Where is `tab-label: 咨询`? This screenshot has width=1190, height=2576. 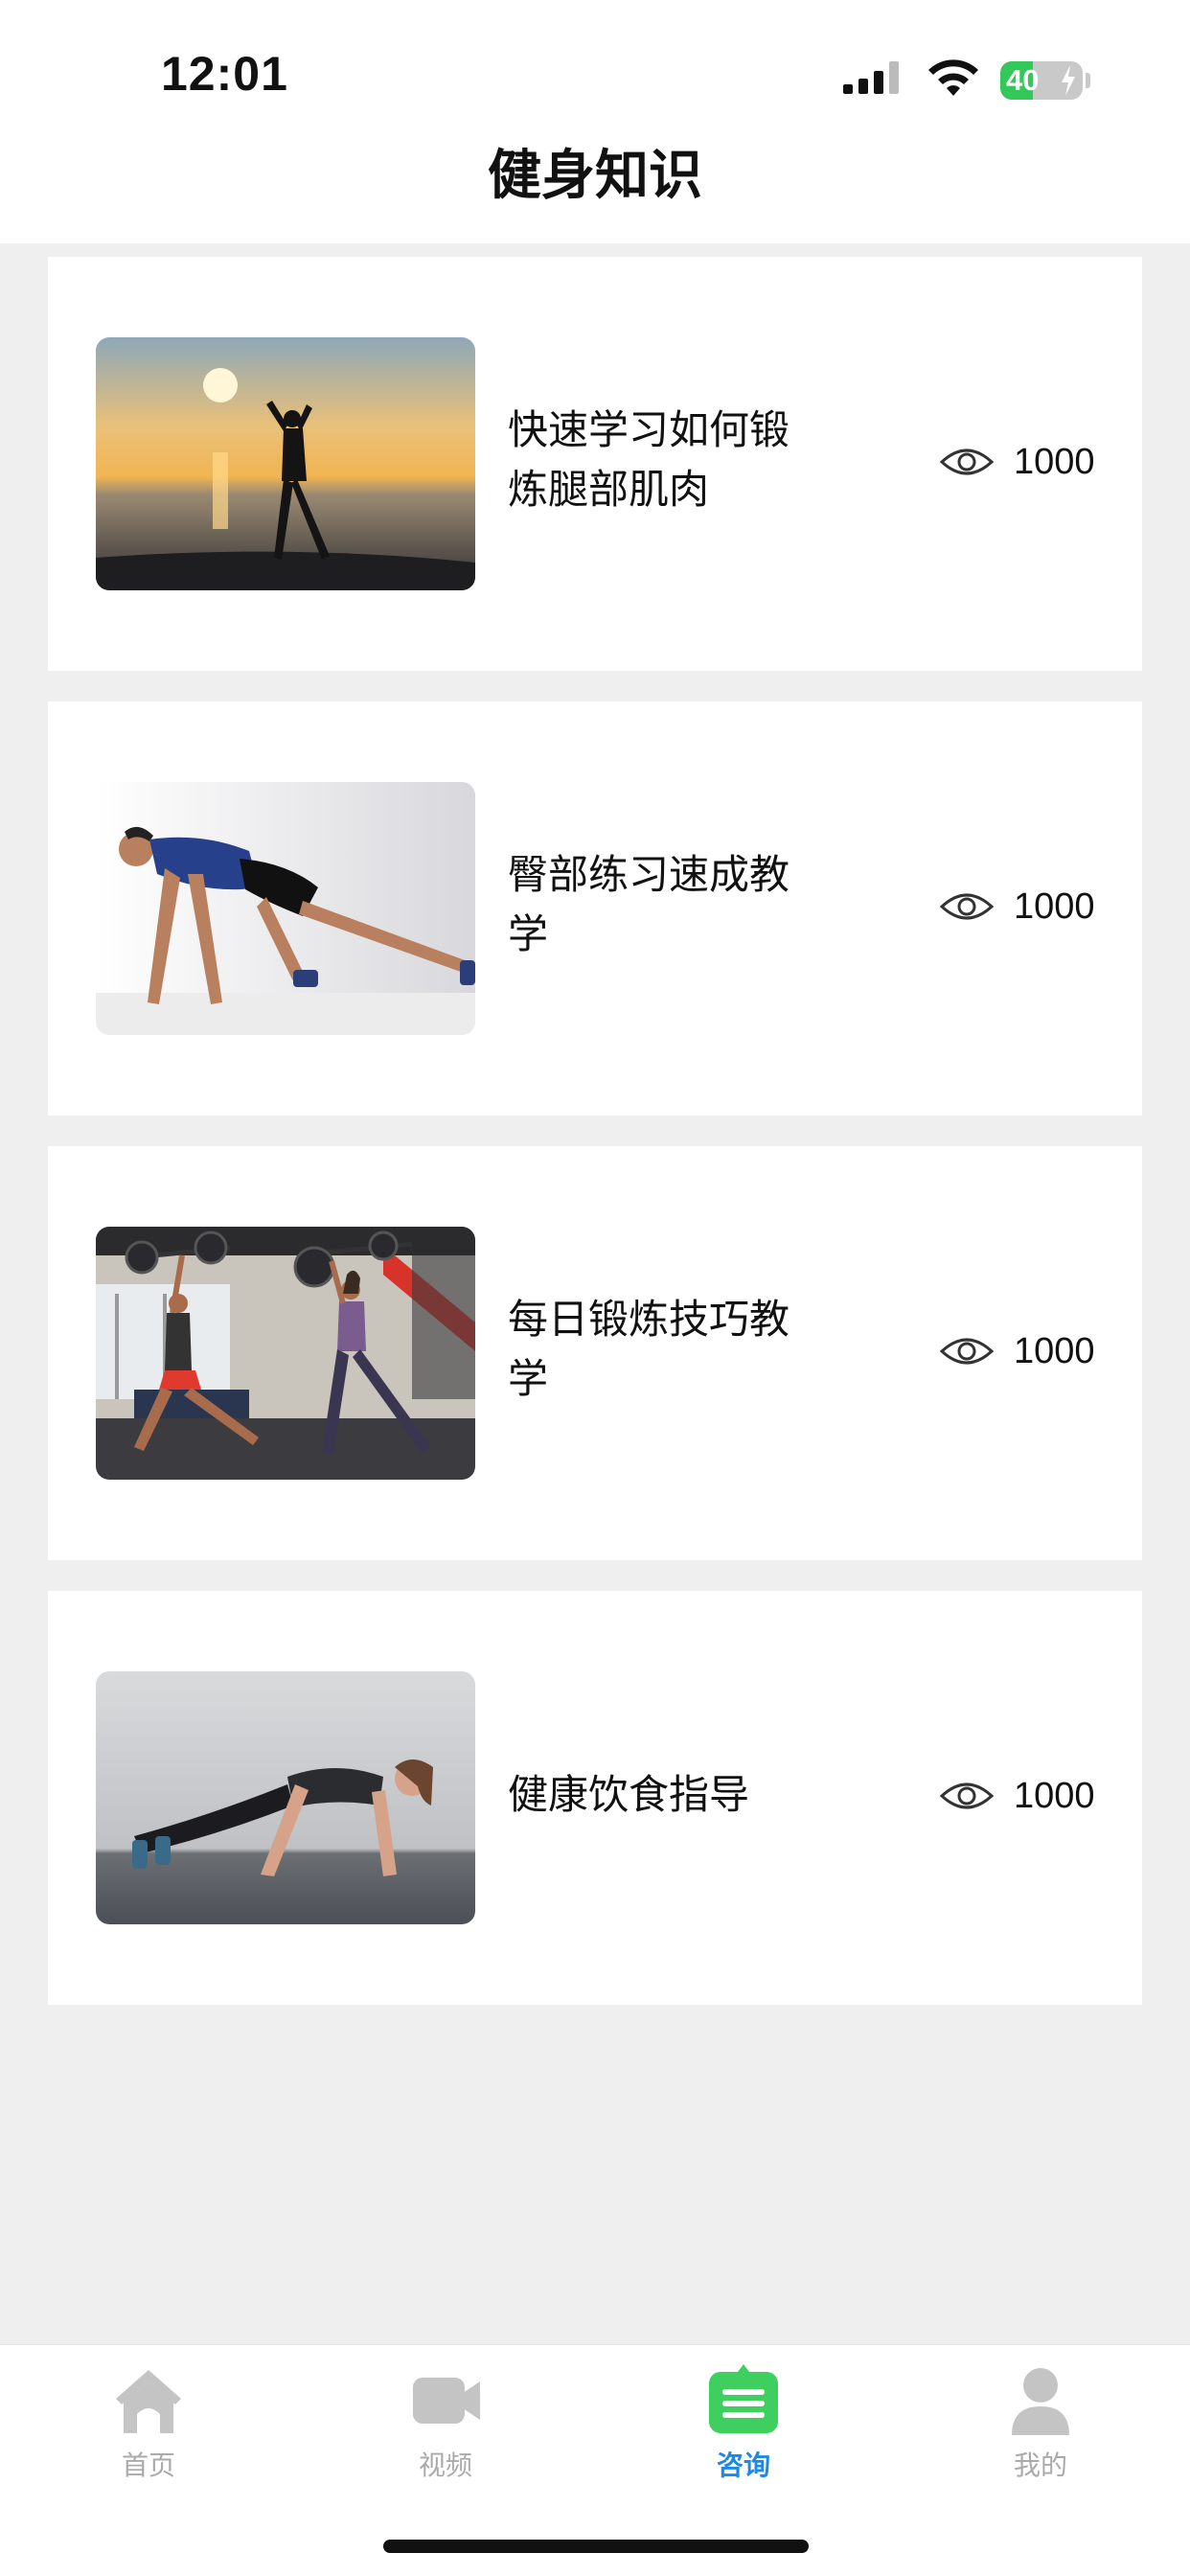 tab-label: 咨询 is located at coordinates (743, 2465).